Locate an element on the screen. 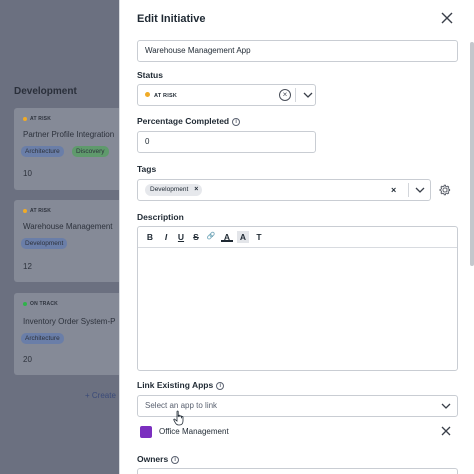 This screenshot has width=474, height=474. text-color-icon: A is located at coordinates (227, 236).